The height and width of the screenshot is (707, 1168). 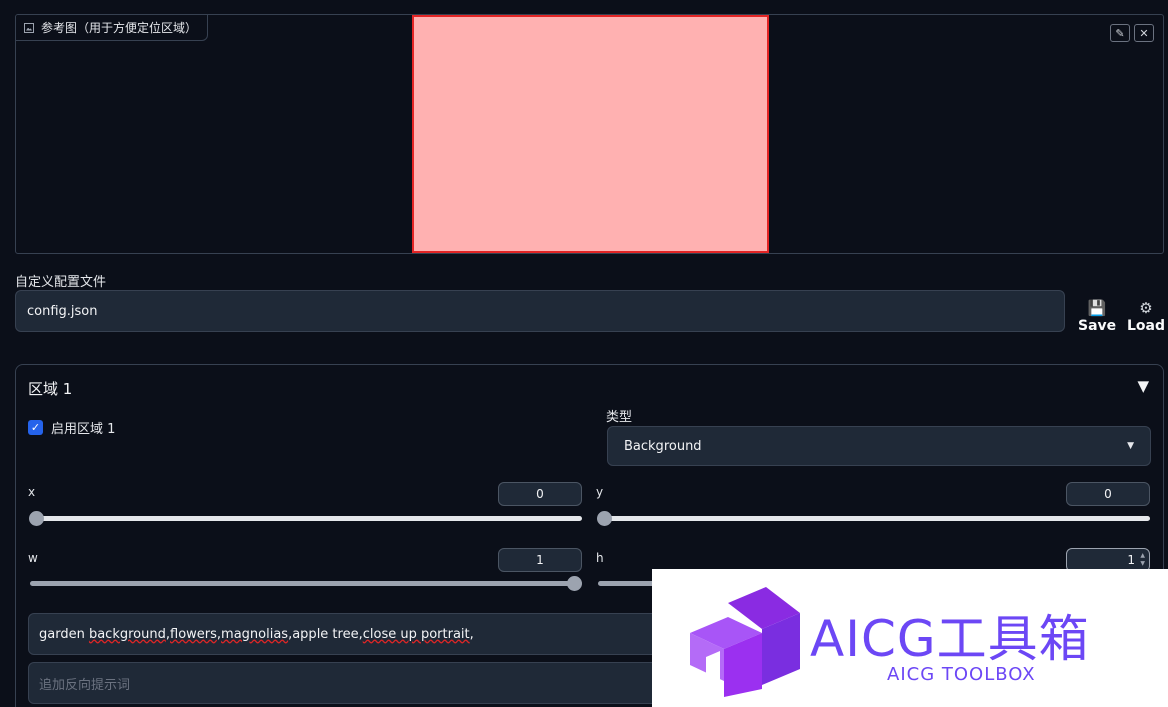 I want to click on image-icon, so click(x=29, y=27).